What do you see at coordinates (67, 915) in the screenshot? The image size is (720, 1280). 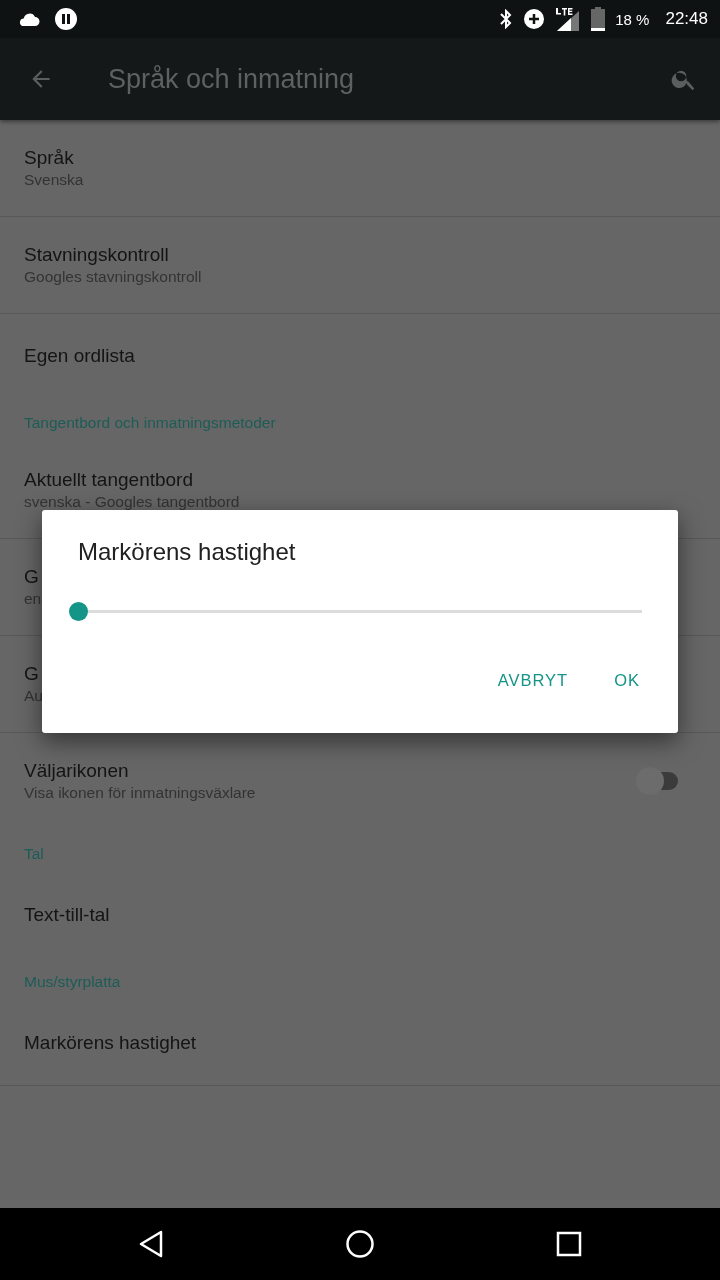 I see `item-title: Text-till-tal` at bounding box center [67, 915].